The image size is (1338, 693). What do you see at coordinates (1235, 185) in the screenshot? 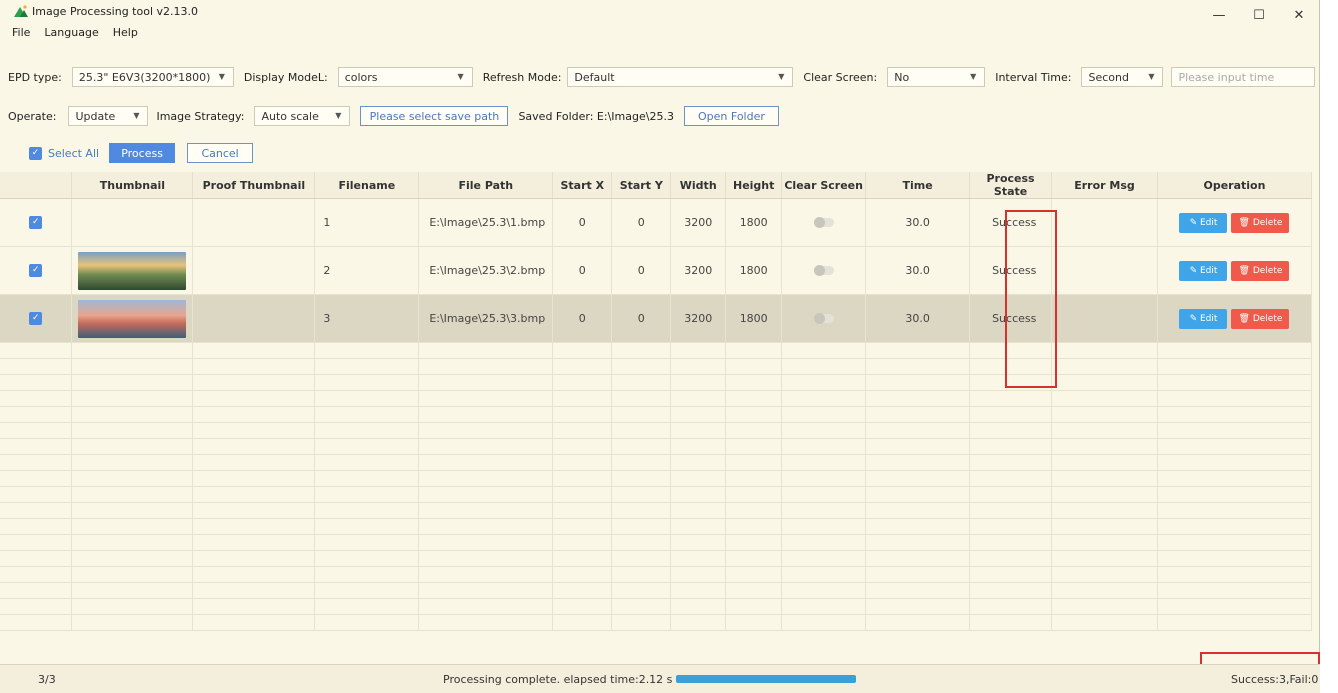
I see `col-header-operation: Operation` at bounding box center [1235, 185].